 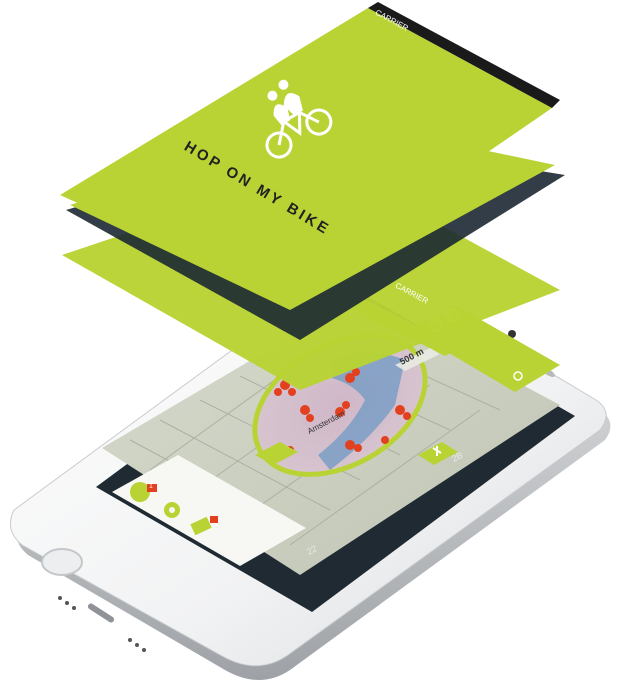 What do you see at coordinates (62, 562) in the screenshot?
I see `home-button-hit` at bounding box center [62, 562].